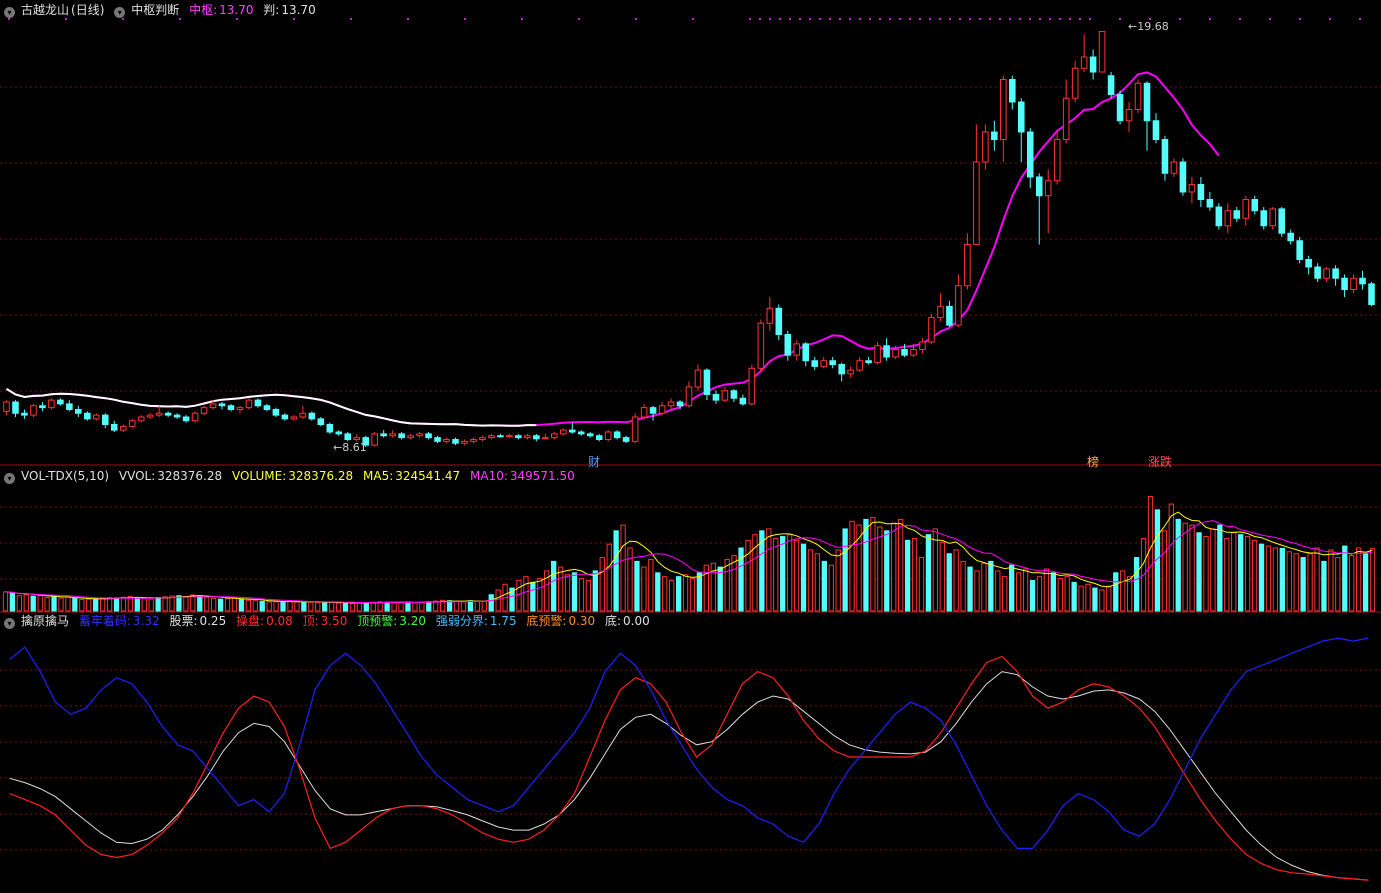 This screenshot has height=893, width=1381. I want to click on osc-menu-icon: ▾, so click(9, 623).